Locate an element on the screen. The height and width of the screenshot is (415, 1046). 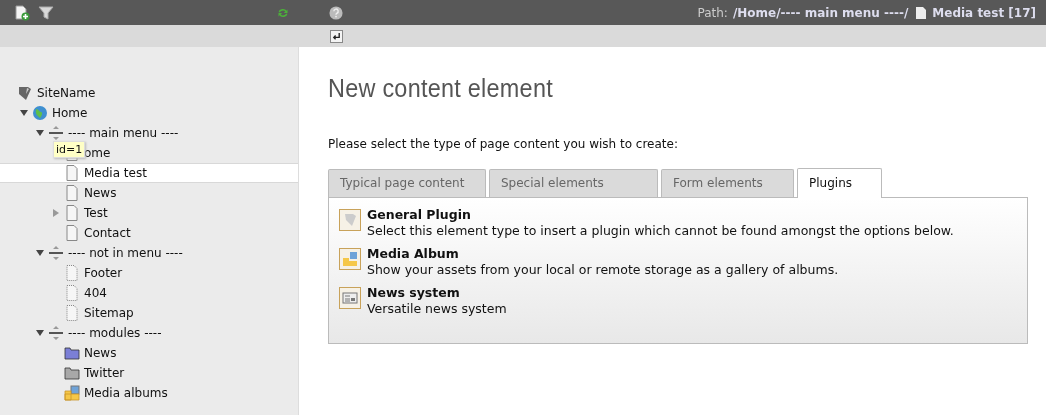
filter-icon is located at coordinates (46, 12).